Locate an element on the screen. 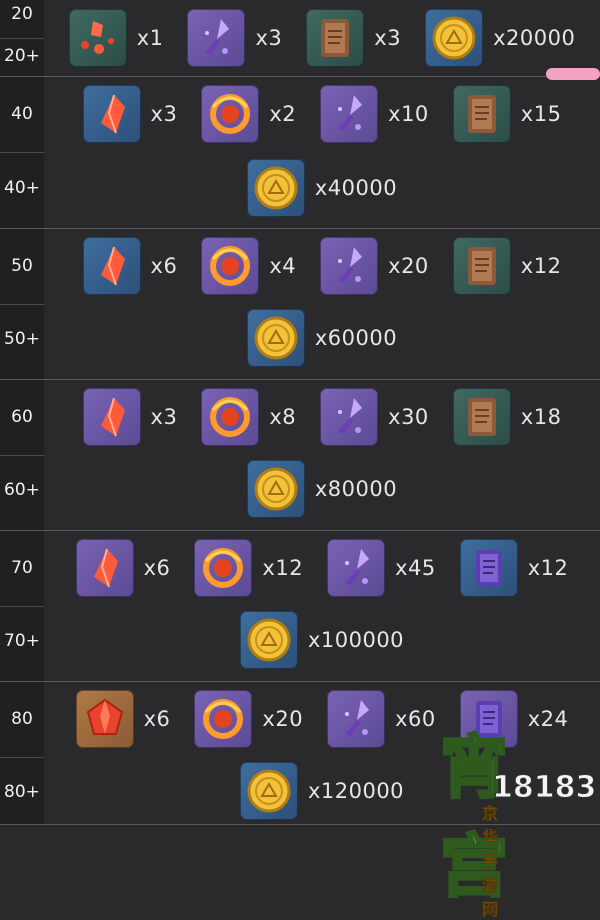 This screenshot has height=920, width=600. material-quantity: x18 is located at coordinates (541, 417).